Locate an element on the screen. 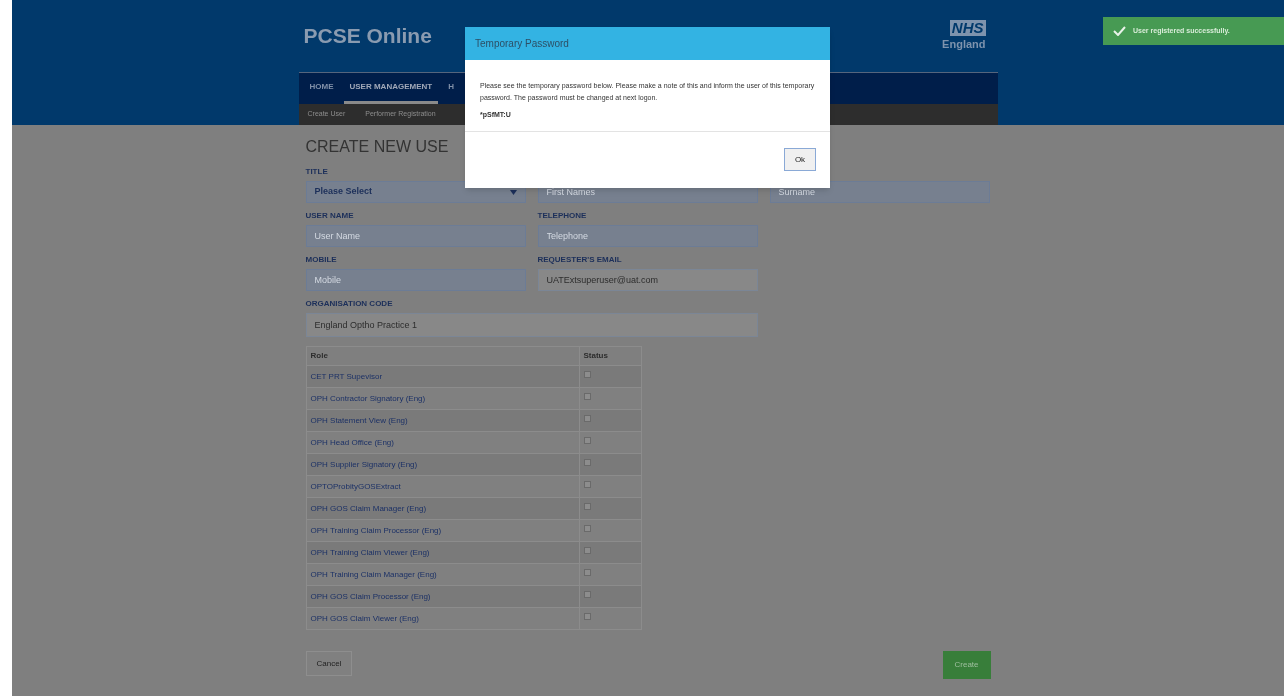 The image size is (1284, 696). field-label: TELEPHONE is located at coordinates (562, 215).